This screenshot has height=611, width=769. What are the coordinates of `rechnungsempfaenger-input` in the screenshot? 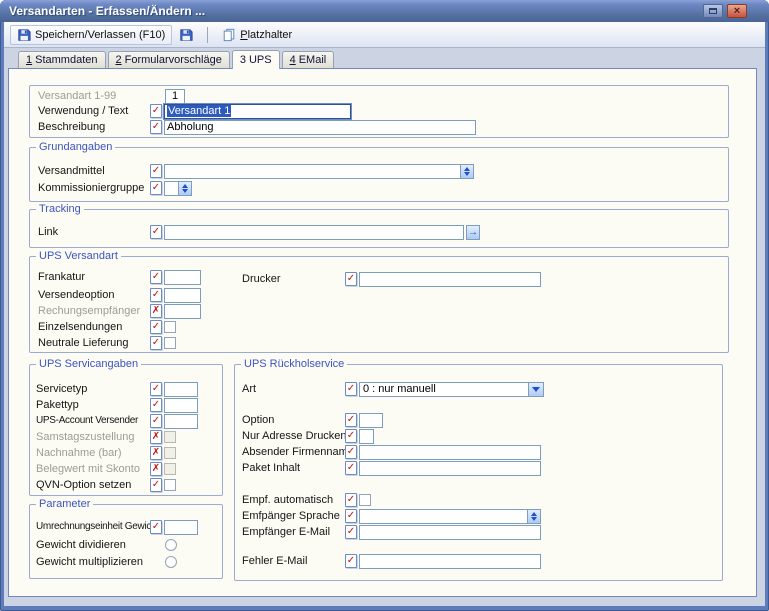 It's located at (182, 311).